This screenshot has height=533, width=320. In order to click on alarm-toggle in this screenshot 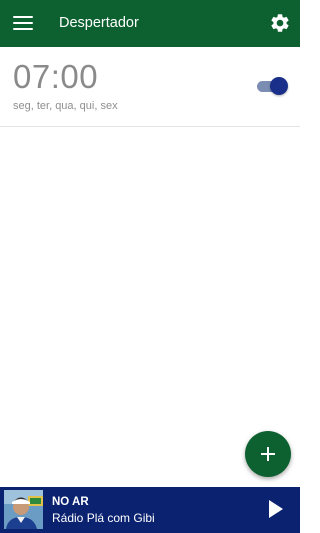, I will do `click(272, 86)`.